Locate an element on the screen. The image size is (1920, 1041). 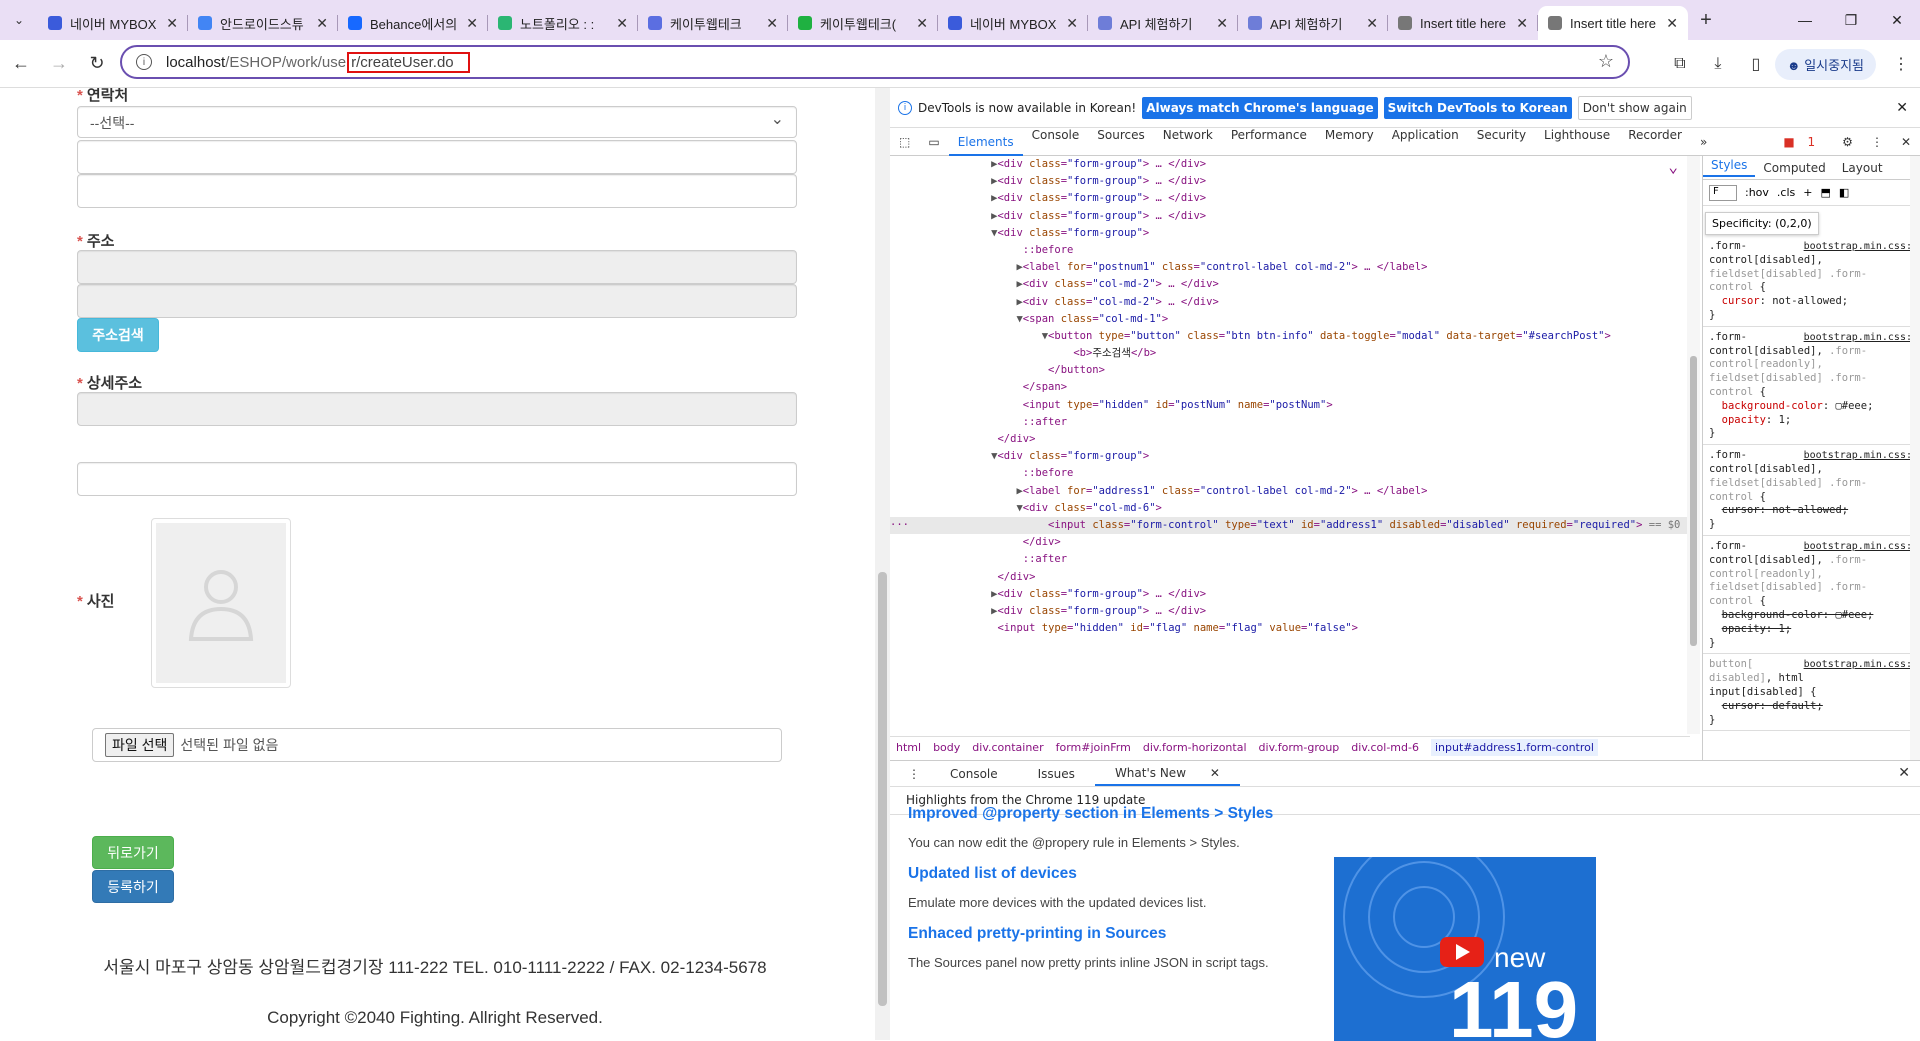
devtools-tab: Memory is located at coordinates (1349, 142).